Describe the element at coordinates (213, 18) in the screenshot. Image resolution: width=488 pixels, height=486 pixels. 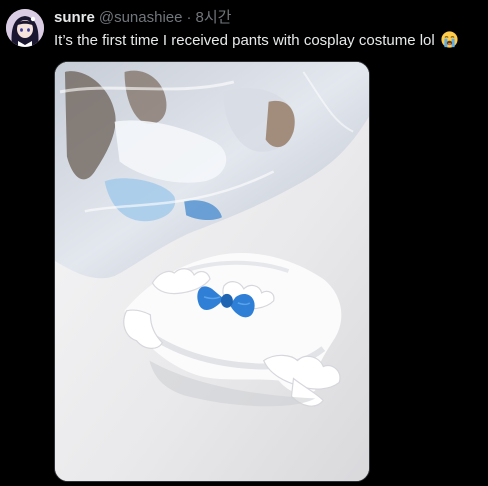
I see `timestamp: 8시간` at that location.